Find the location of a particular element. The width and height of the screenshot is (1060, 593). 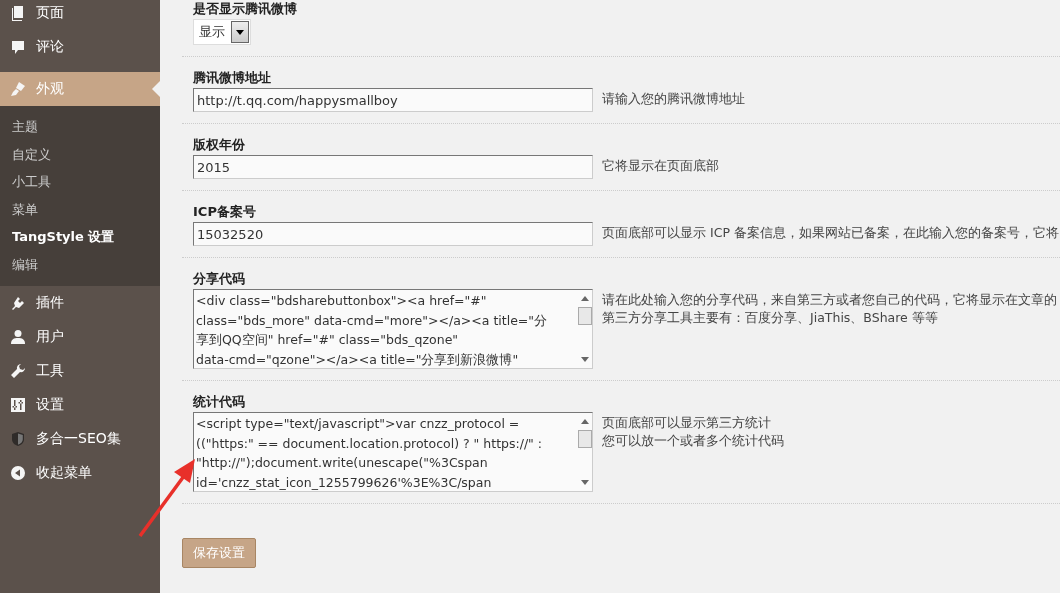

code-textarea: <script type="text/javascript">var cnzz_protocol = (("https:" == document.location.protocol) ? " https://" : "http://");document.write(unescape("%3Cspan id='cnzz_stat_icon_1255799626'%3E%3C/span is located at coordinates (393, 452).